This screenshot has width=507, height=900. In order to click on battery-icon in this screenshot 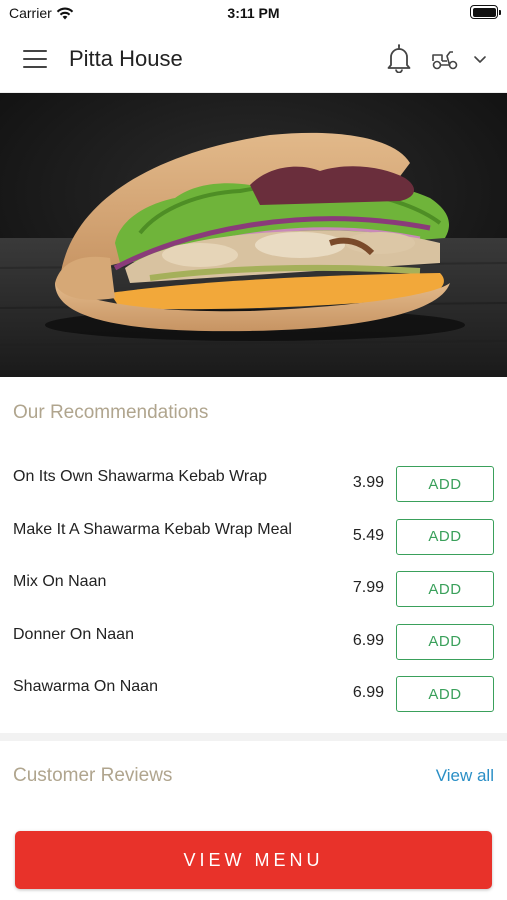, I will do `click(485, 12)`.